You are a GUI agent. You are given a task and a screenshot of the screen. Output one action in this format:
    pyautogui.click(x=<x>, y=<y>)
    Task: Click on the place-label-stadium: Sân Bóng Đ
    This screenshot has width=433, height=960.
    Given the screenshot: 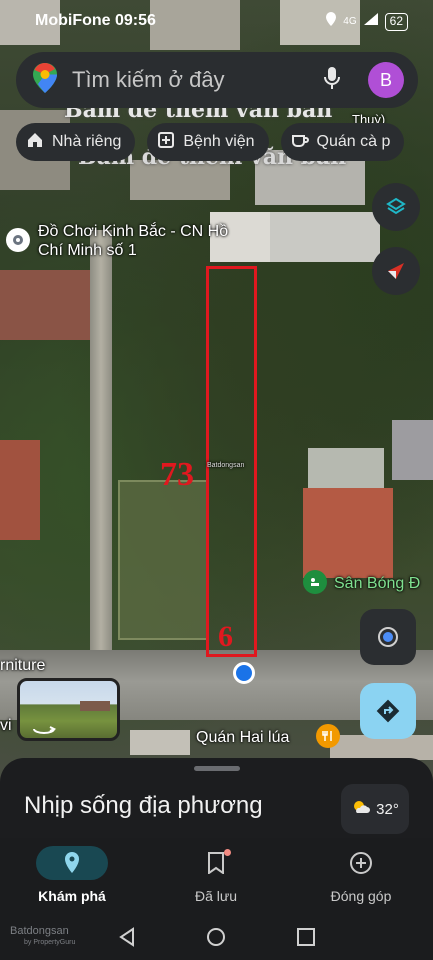 What is the action you would take?
    pyautogui.click(x=377, y=583)
    